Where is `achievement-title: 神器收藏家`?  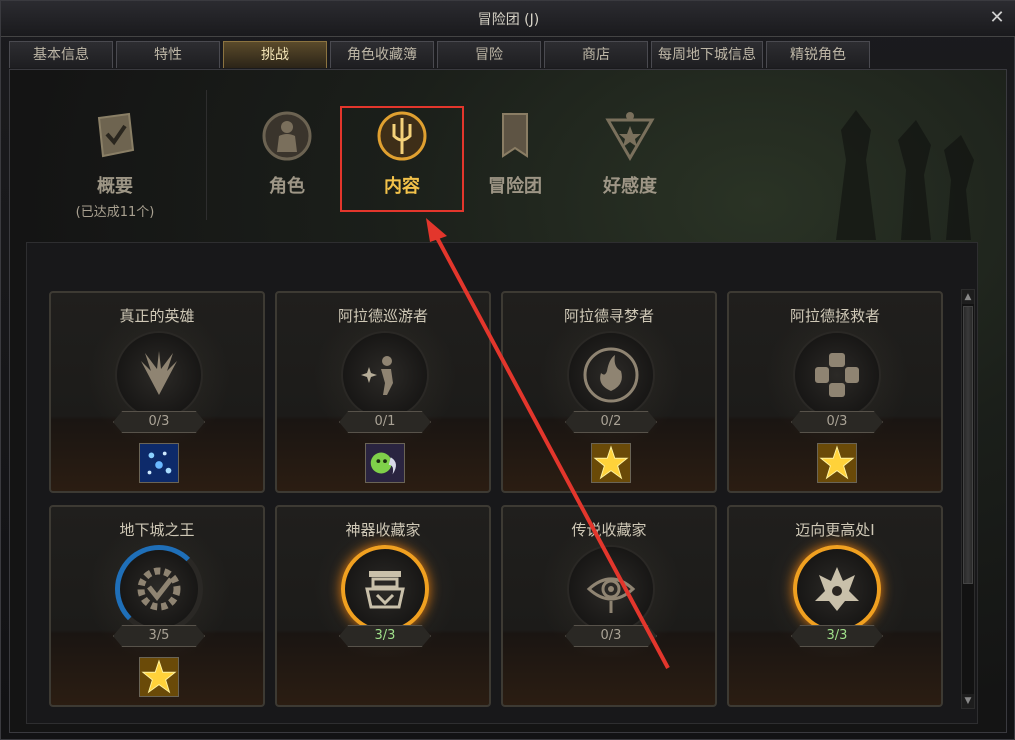
achievement-title: 神器收藏家 is located at coordinates (383, 530).